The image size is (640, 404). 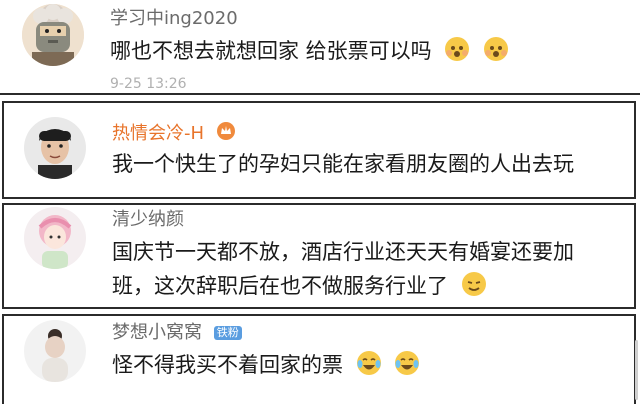 What do you see at coordinates (226, 134) in the screenshot?
I see `vip-crown-icon` at bounding box center [226, 134].